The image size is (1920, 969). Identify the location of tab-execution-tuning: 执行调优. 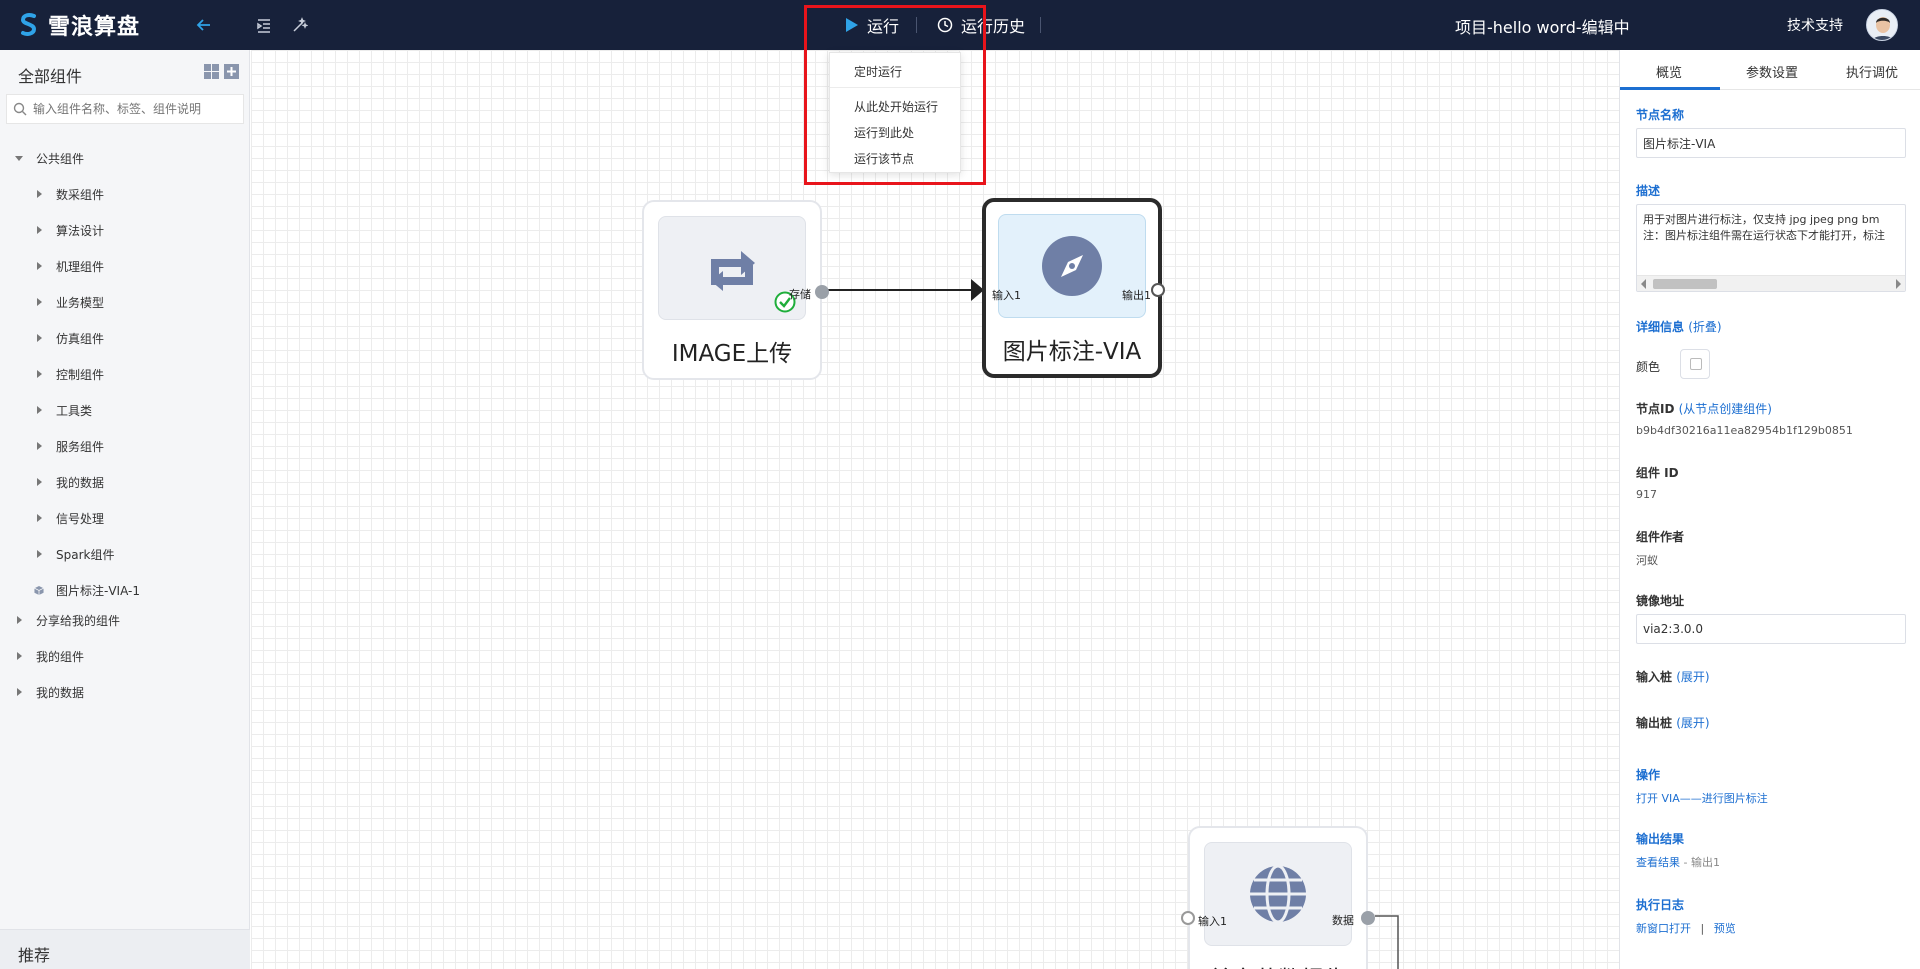
(1872, 71).